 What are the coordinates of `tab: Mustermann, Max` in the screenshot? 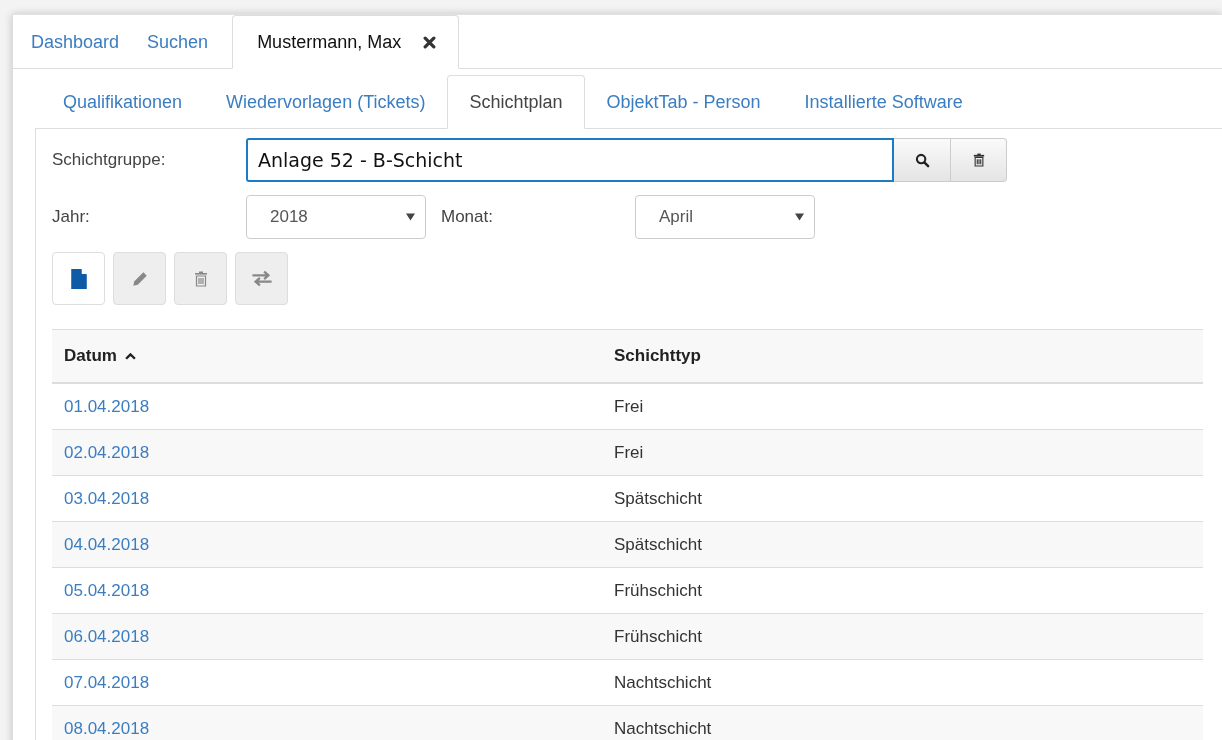 It's located at (346, 42).